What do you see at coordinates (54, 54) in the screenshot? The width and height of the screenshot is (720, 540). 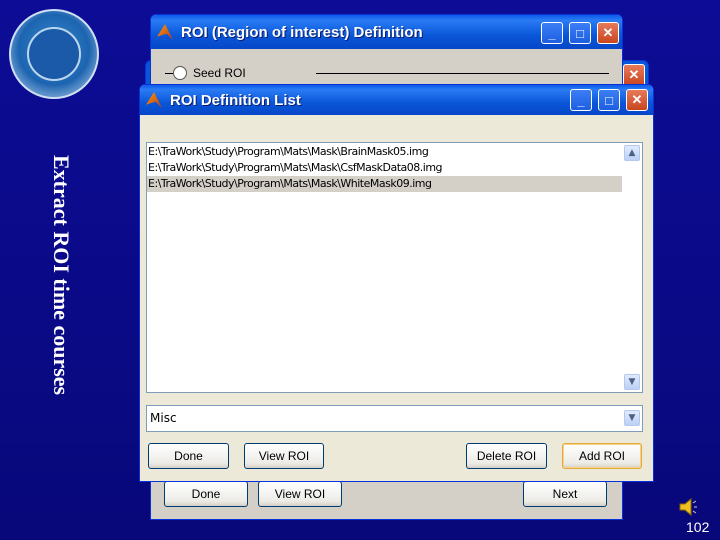 I see `institution-logo` at bounding box center [54, 54].